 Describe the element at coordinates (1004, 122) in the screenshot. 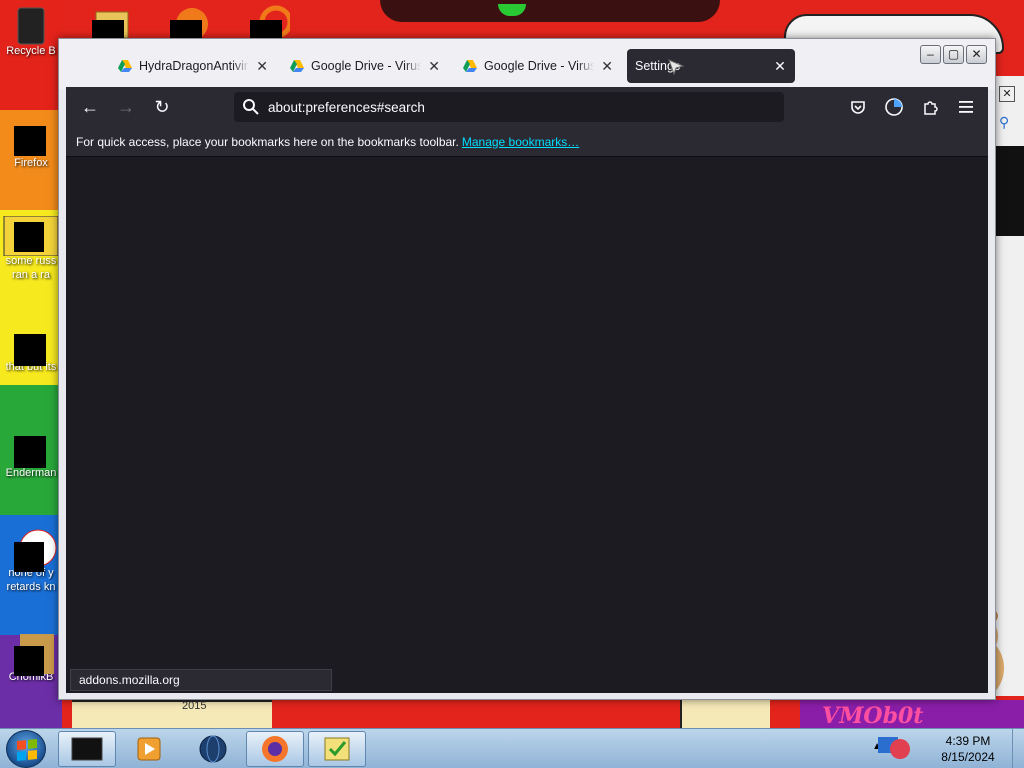

I see `search-icon: ⚲` at that location.